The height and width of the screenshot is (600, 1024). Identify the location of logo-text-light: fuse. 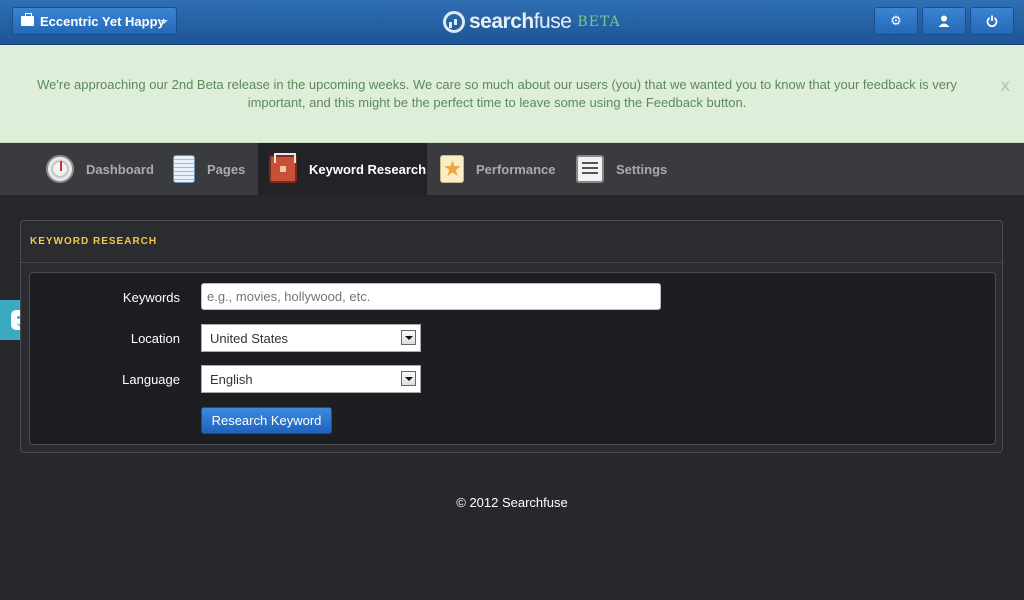
(552, 21).